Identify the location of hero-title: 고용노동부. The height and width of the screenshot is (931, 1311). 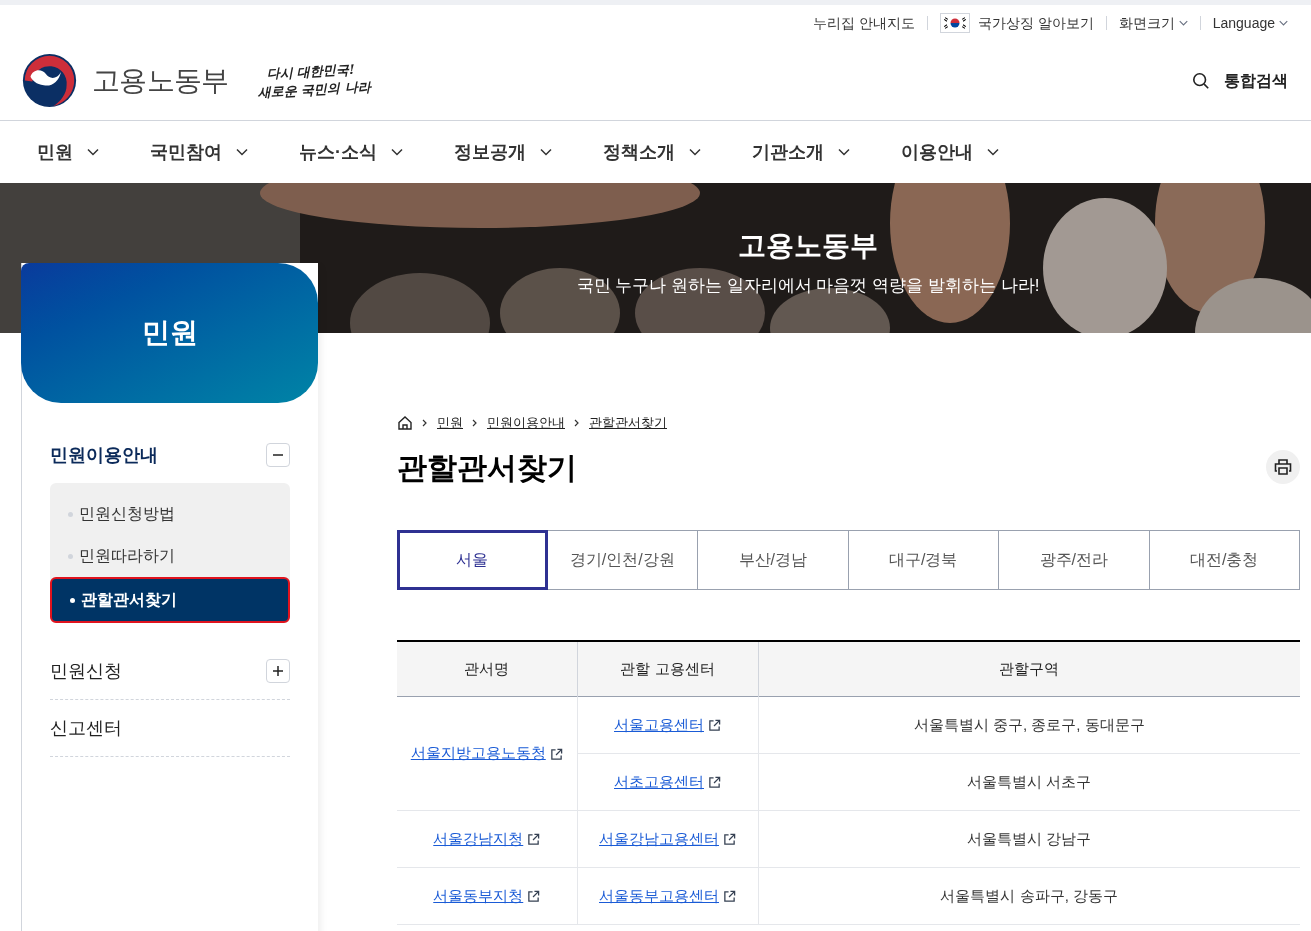
(808, 246).